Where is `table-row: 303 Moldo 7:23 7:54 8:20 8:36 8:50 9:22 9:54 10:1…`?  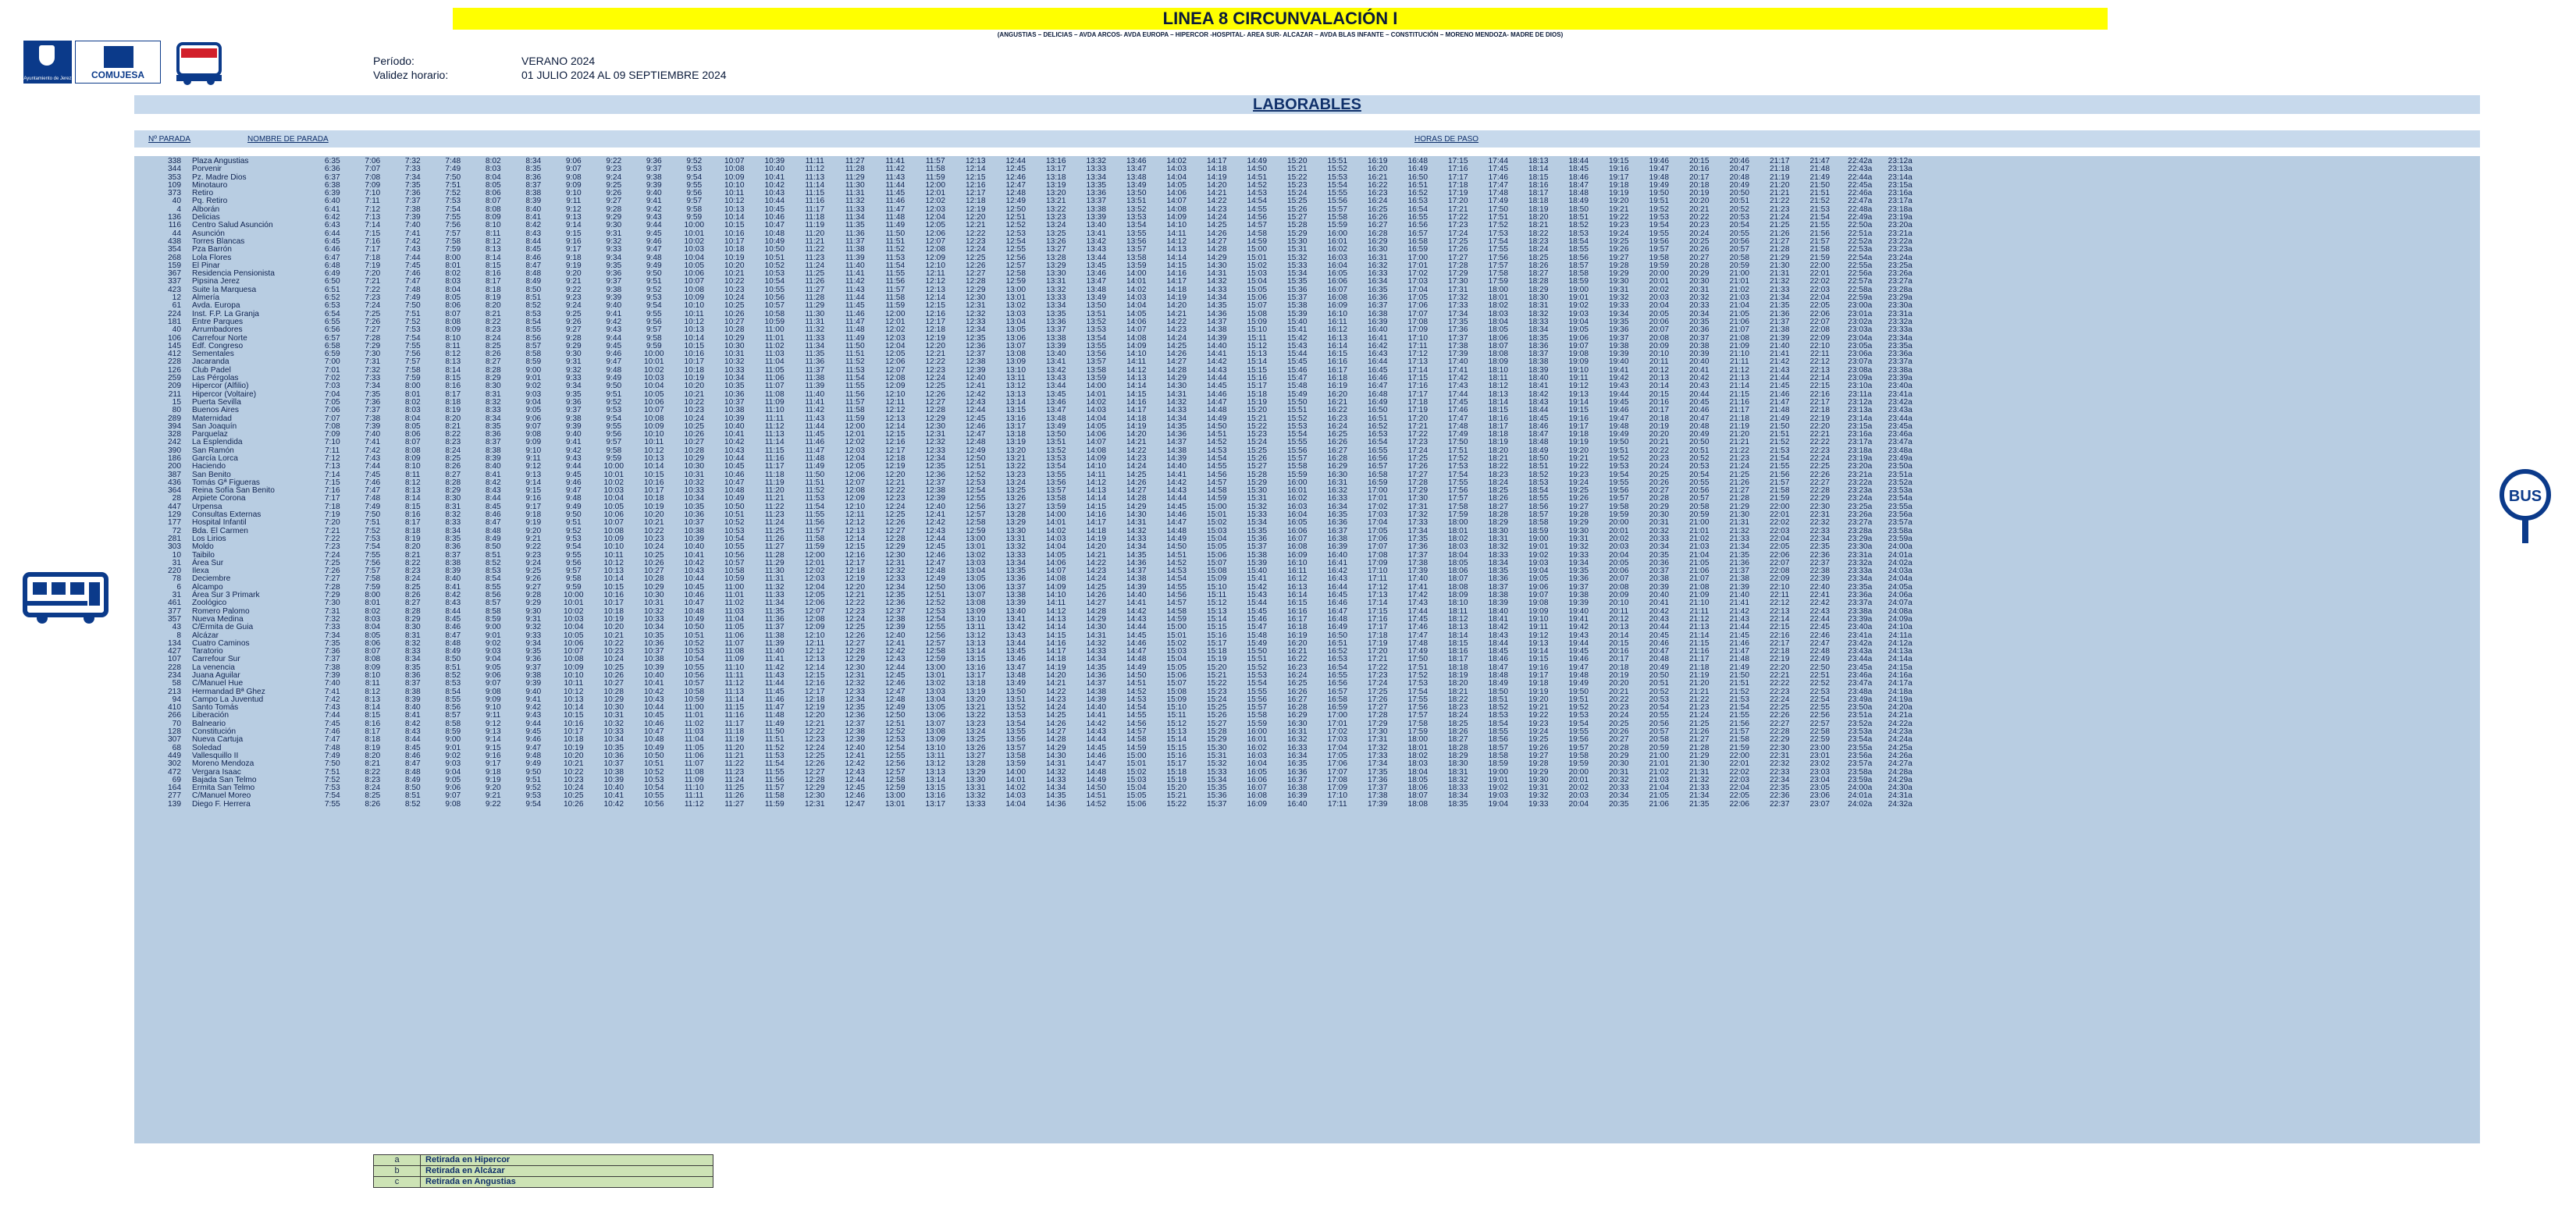 table-row: 303 Moldo 7:23 7:54 8:20 8:36 8:50 9:22 9:54 10:1… is located at coordinates (1027, 547).